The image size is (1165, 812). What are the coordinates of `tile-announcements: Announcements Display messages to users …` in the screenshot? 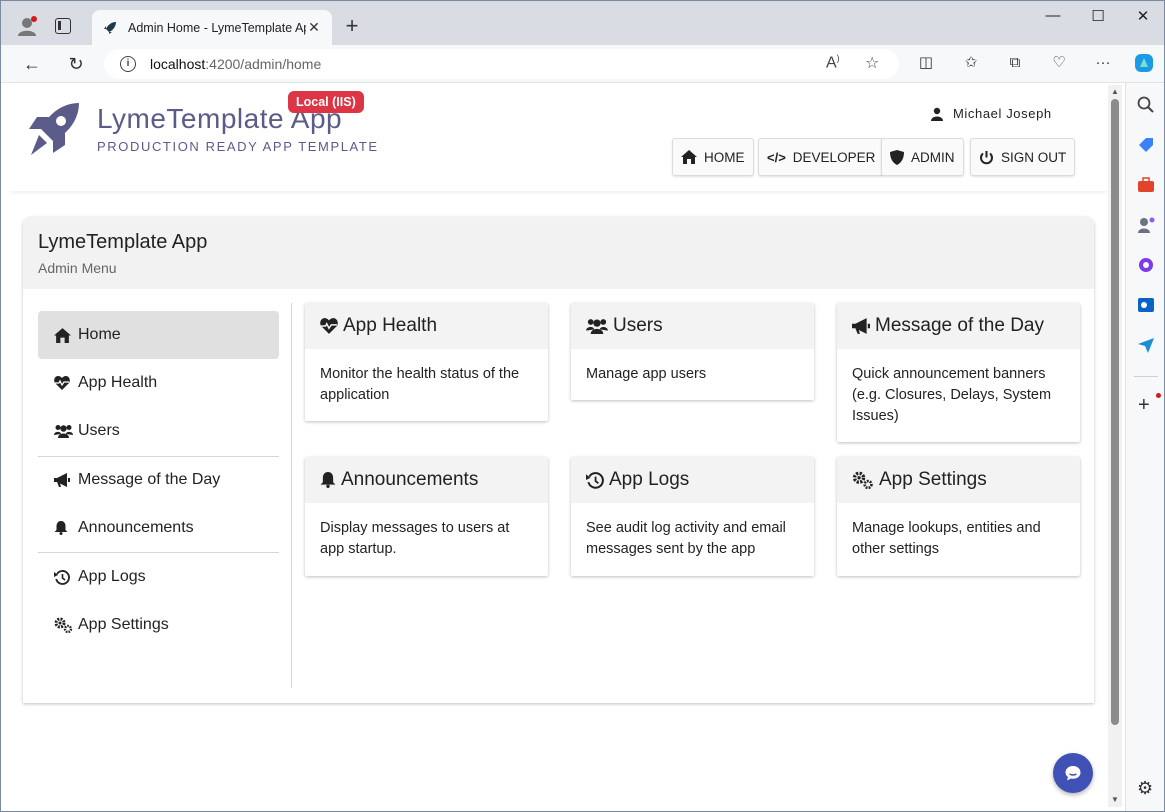 It's located at (426, 516).